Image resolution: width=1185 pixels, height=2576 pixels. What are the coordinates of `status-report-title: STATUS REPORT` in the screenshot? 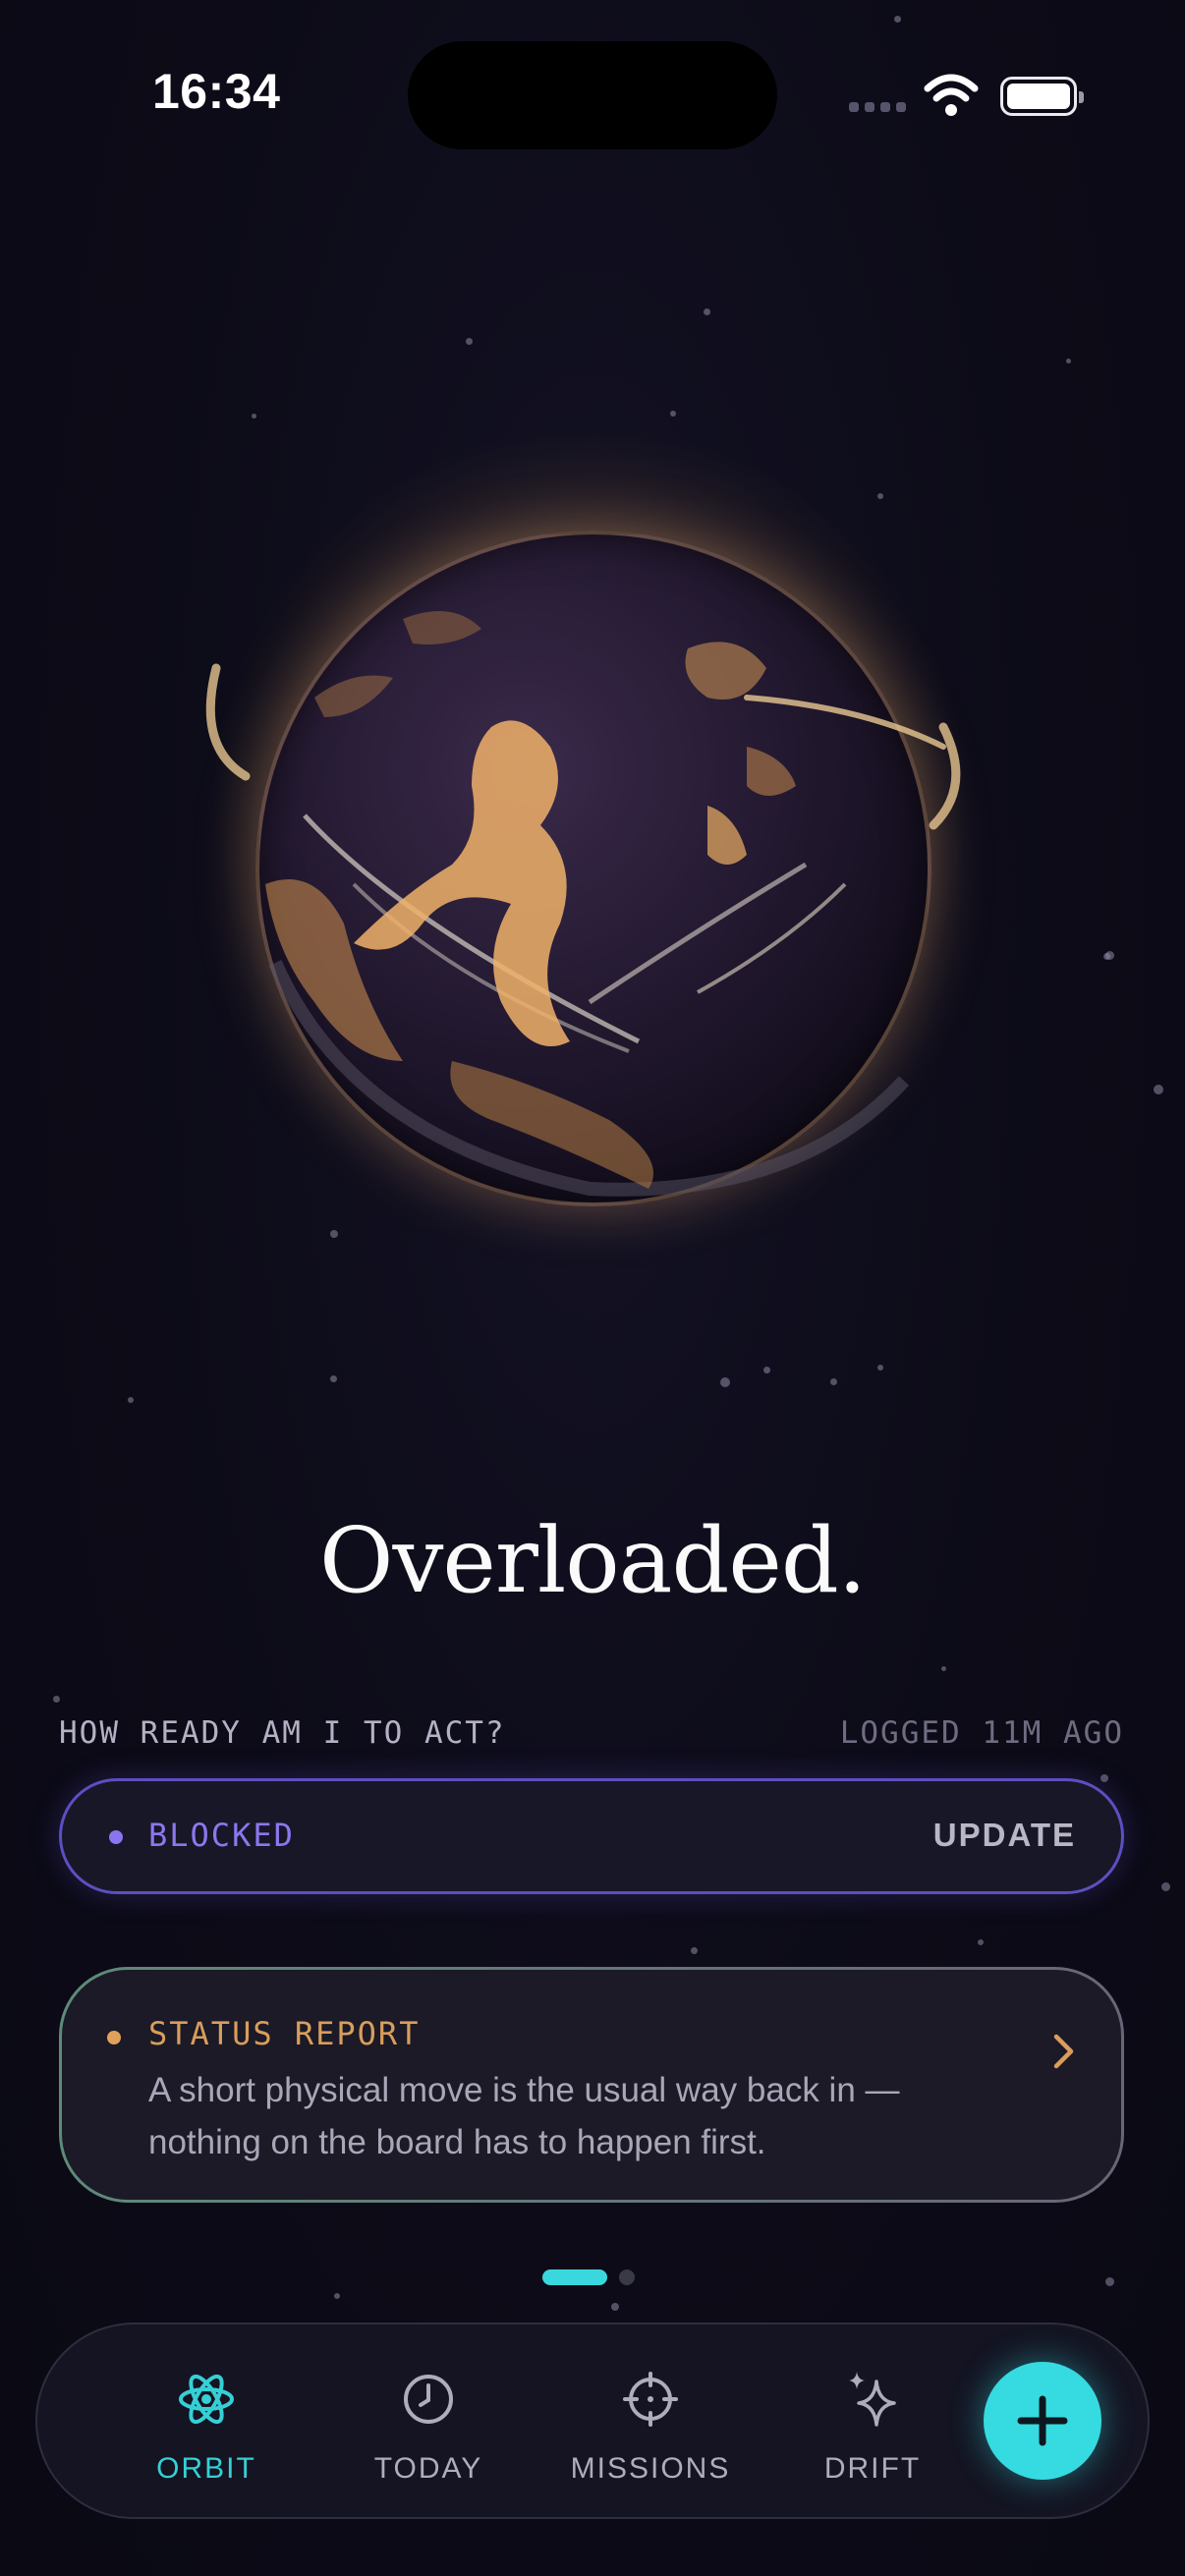 It's located at (285, 2033).